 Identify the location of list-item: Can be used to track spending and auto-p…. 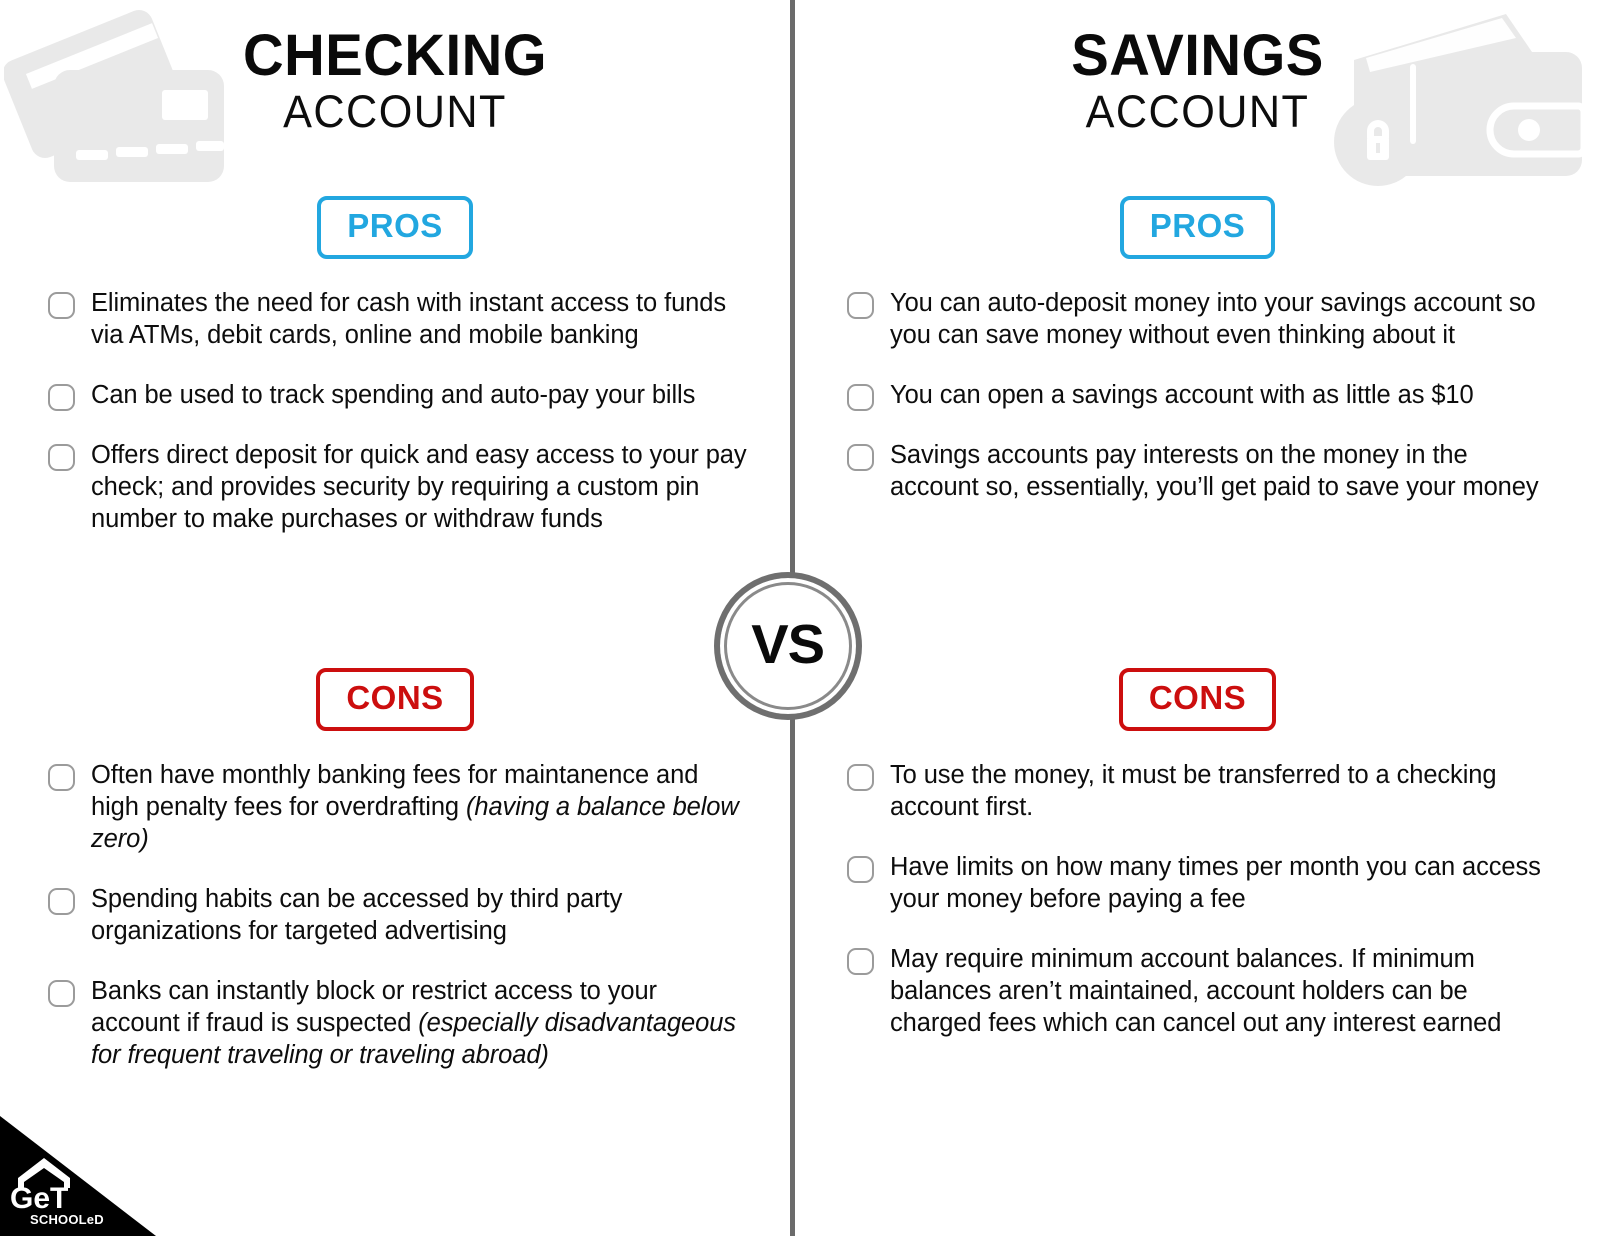
(407, 395).